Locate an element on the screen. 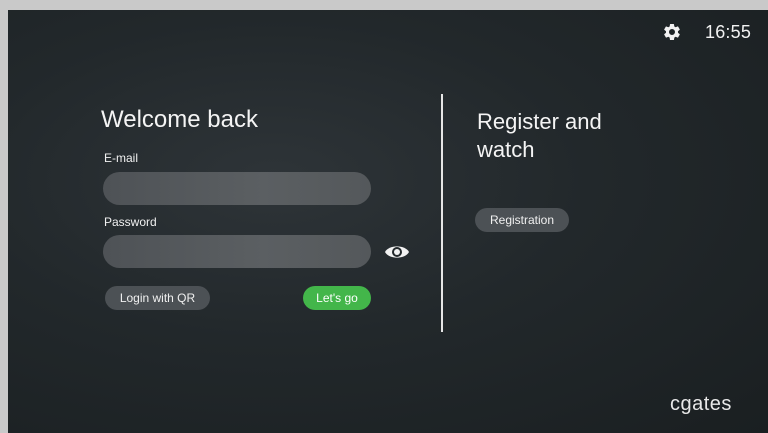 This screenshot has width=768, height=433. registration-button: Registration is located at coordinates (522, 220).